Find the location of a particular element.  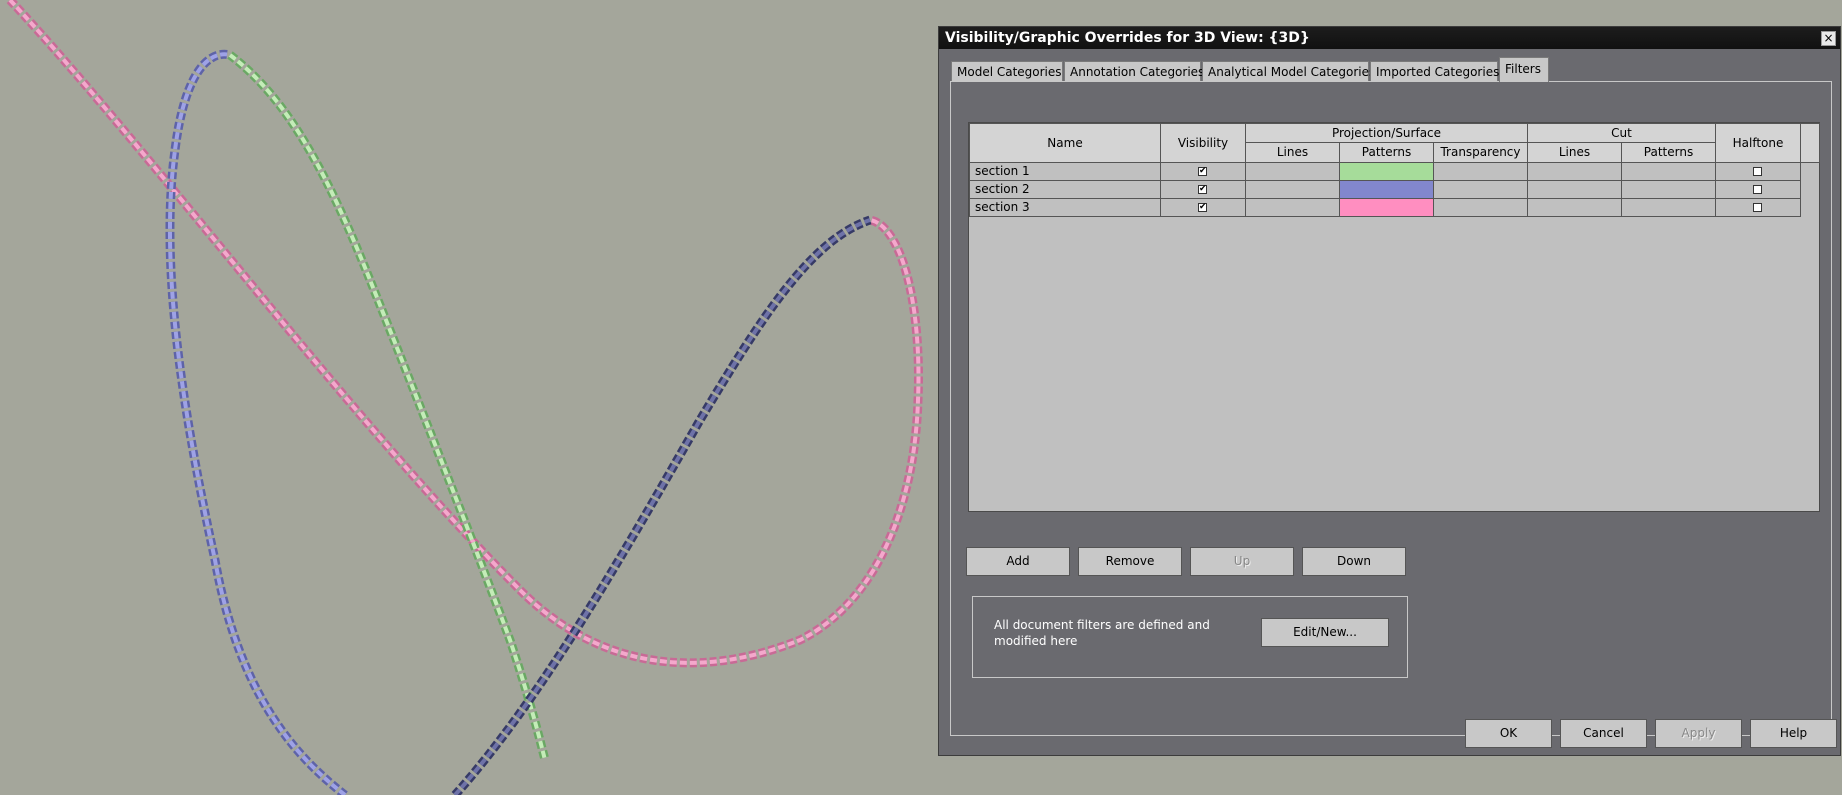

up-button: Up is located at coordinates (1242, 561).